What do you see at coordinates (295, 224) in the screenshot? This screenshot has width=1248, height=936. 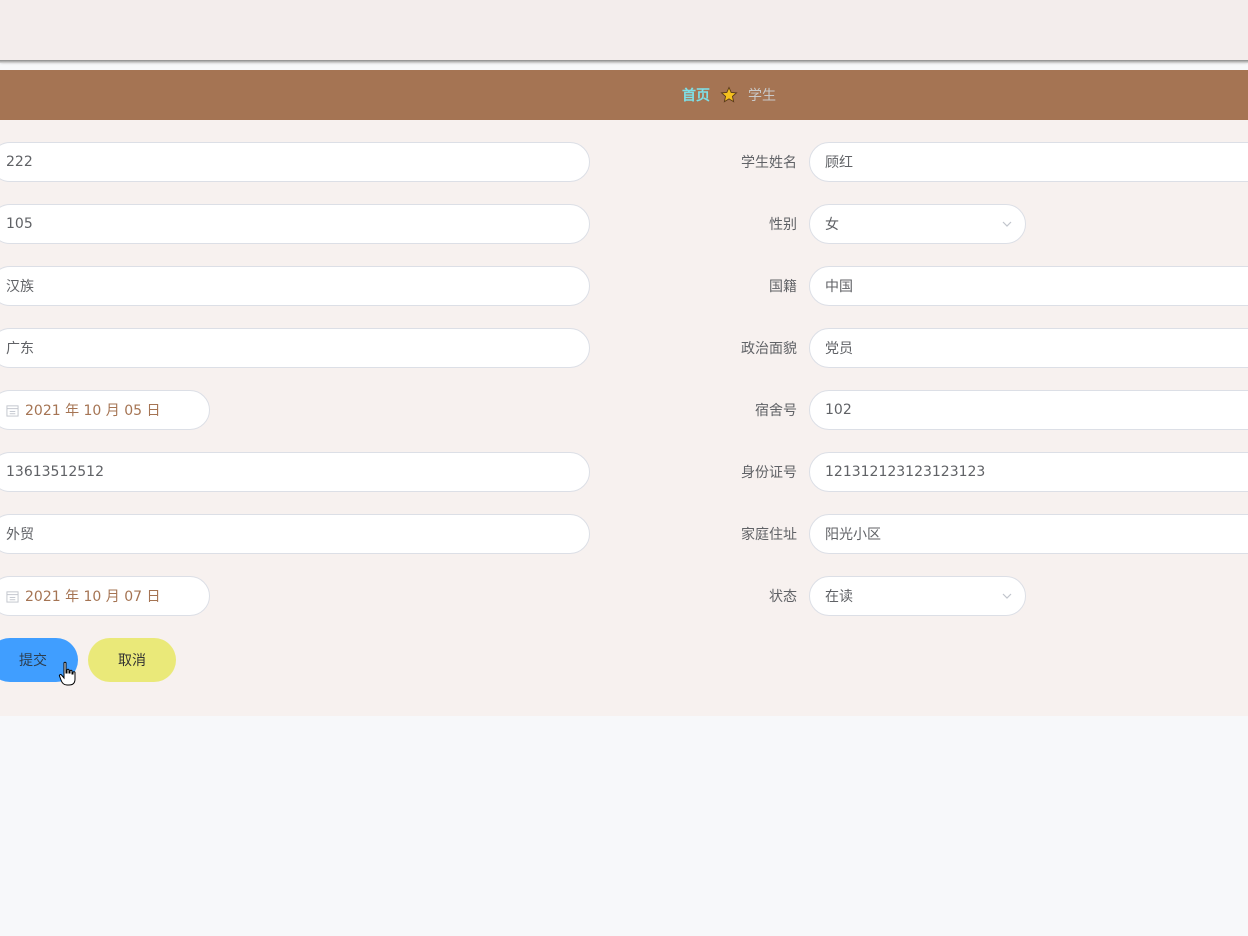 I see `class-input: 105` at bounding box center [295, 224].